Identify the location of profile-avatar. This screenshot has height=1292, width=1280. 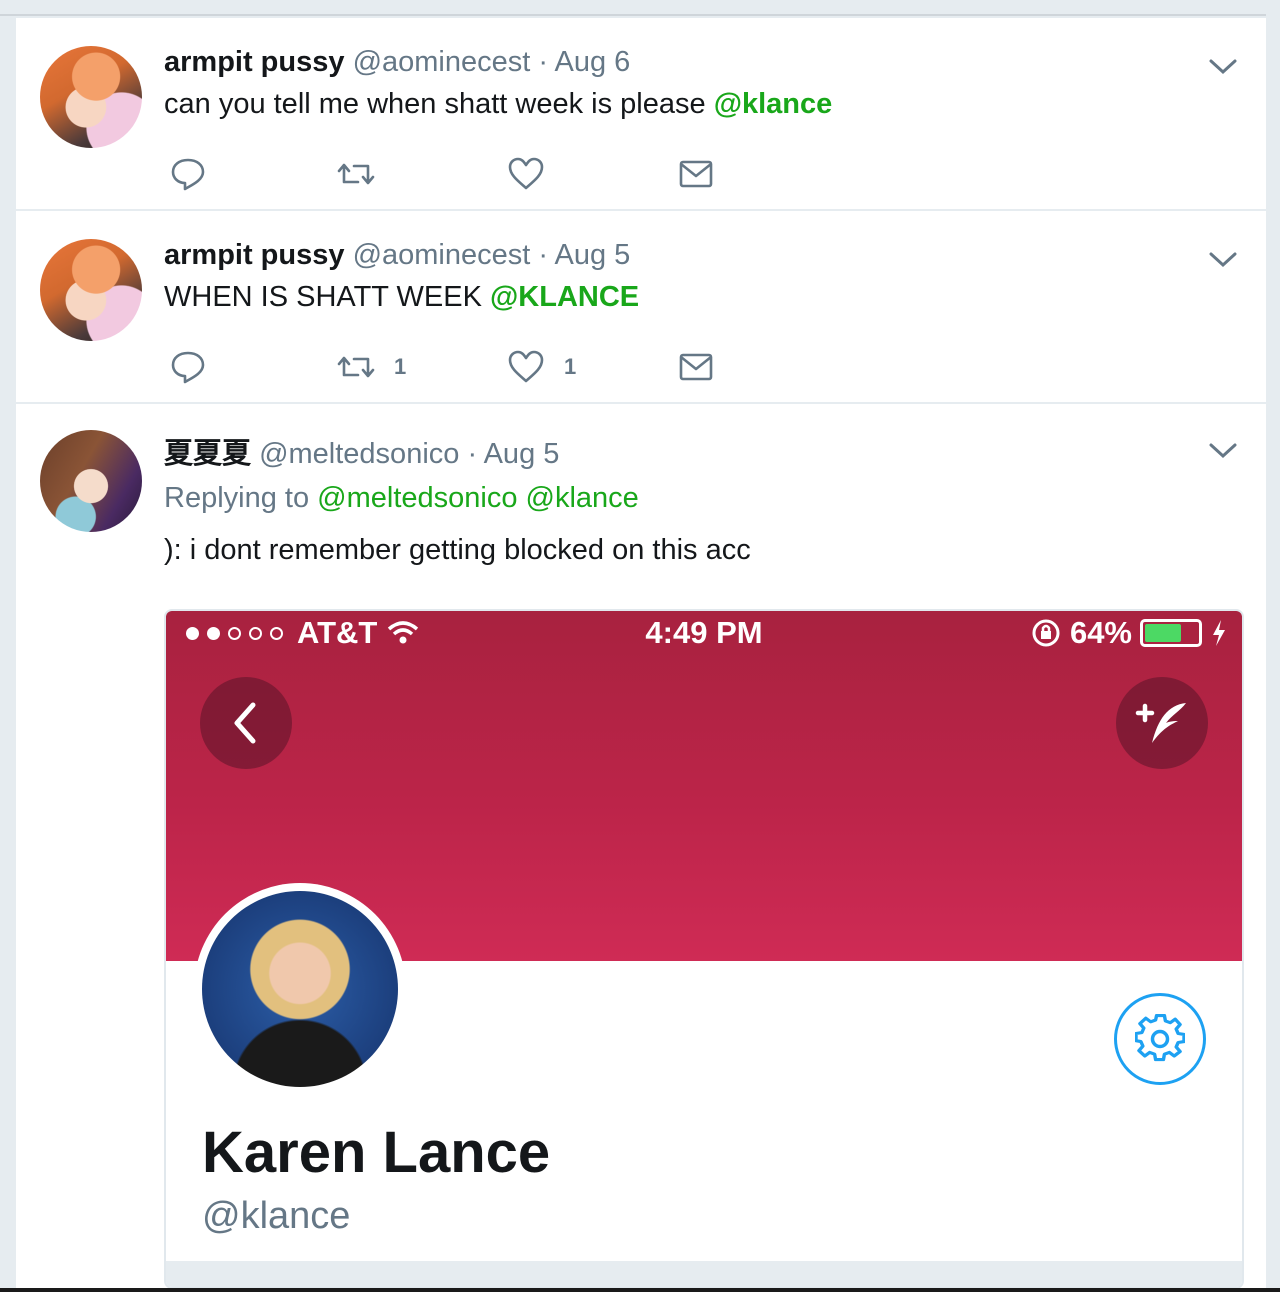
(300, 989).